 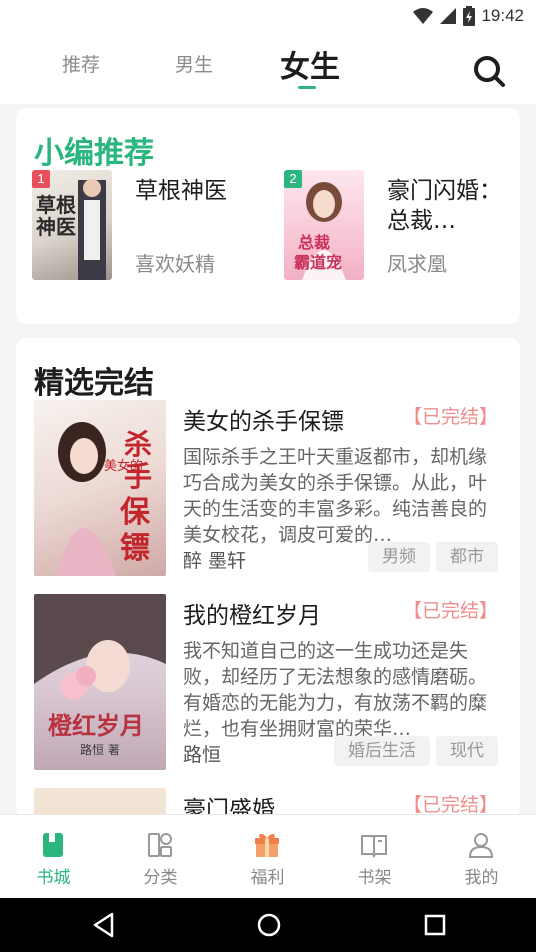 What do you see at coordinates (293, 179) in the screenshot?
I see `rank-badge: 2` at bounding box center [293, 179].